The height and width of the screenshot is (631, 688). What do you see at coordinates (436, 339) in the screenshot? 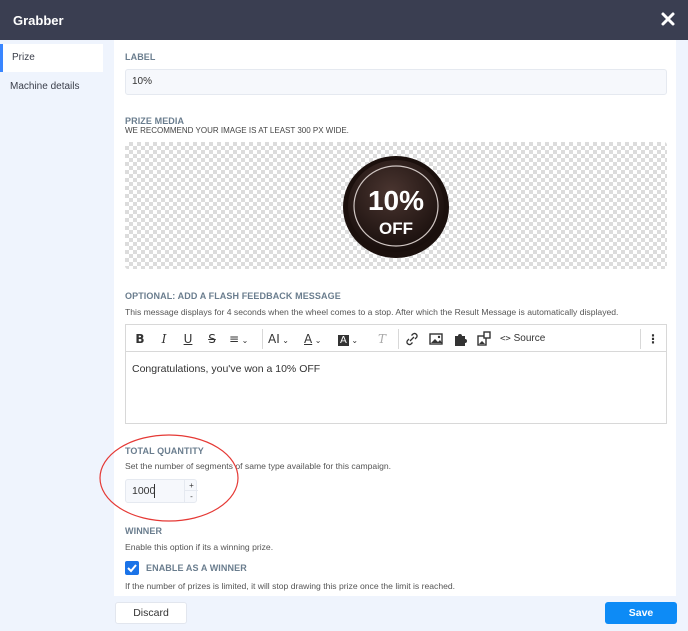
I see `image-icon` at bounding box center [436, 339].